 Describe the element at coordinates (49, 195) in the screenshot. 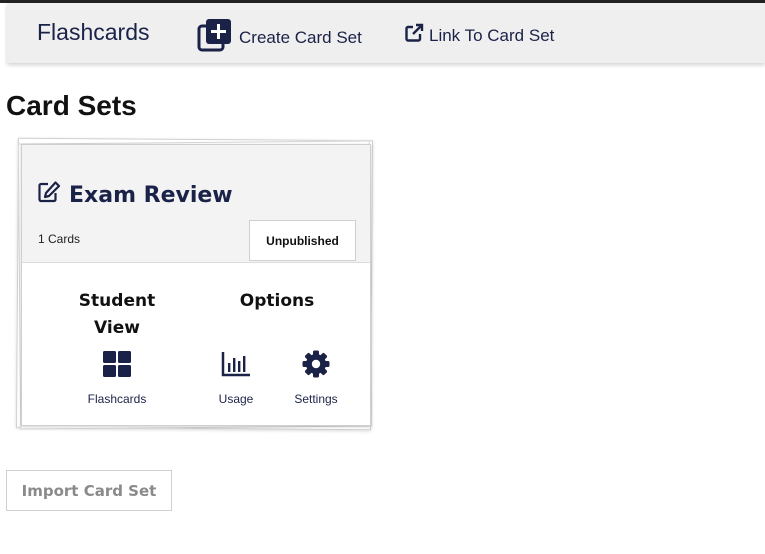

I see `edit-pencil-icon` at that location.